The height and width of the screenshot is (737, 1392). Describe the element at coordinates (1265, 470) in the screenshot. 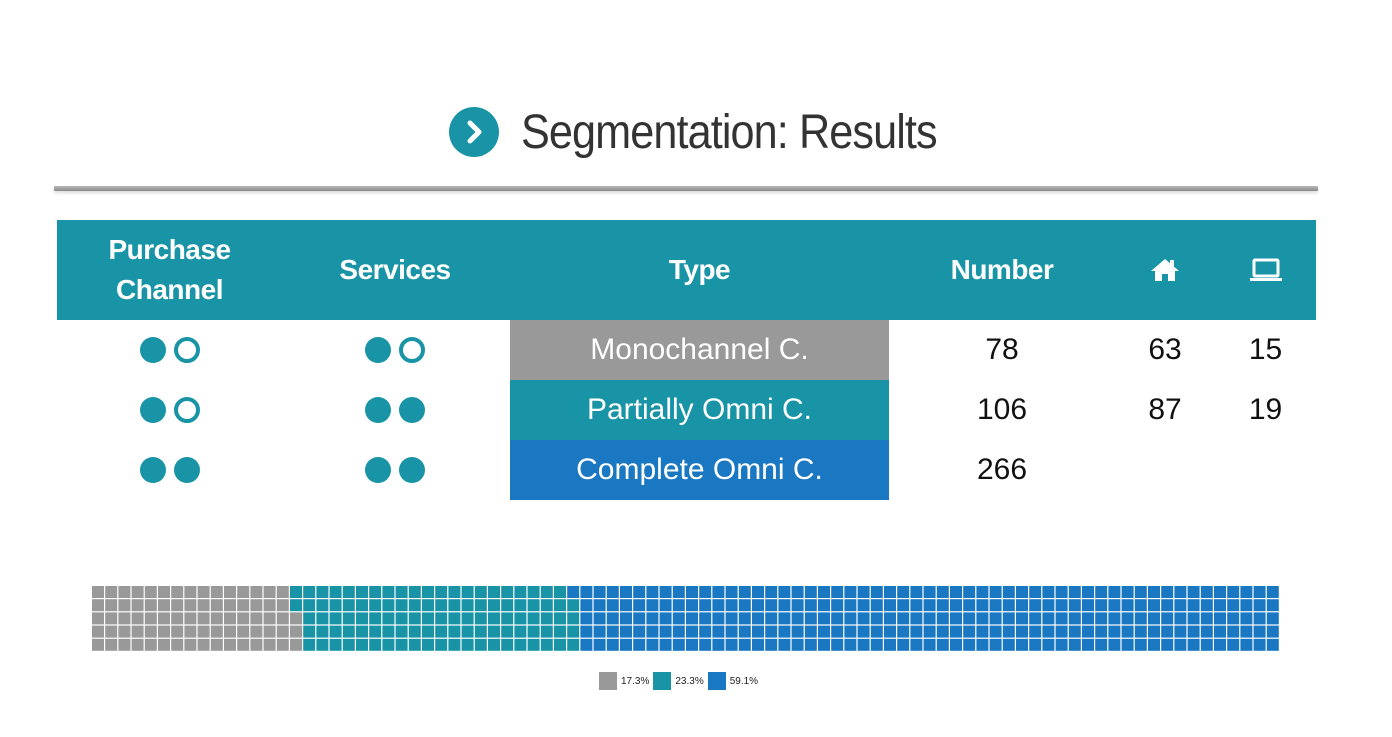

I see `online-count-cell` at that location.